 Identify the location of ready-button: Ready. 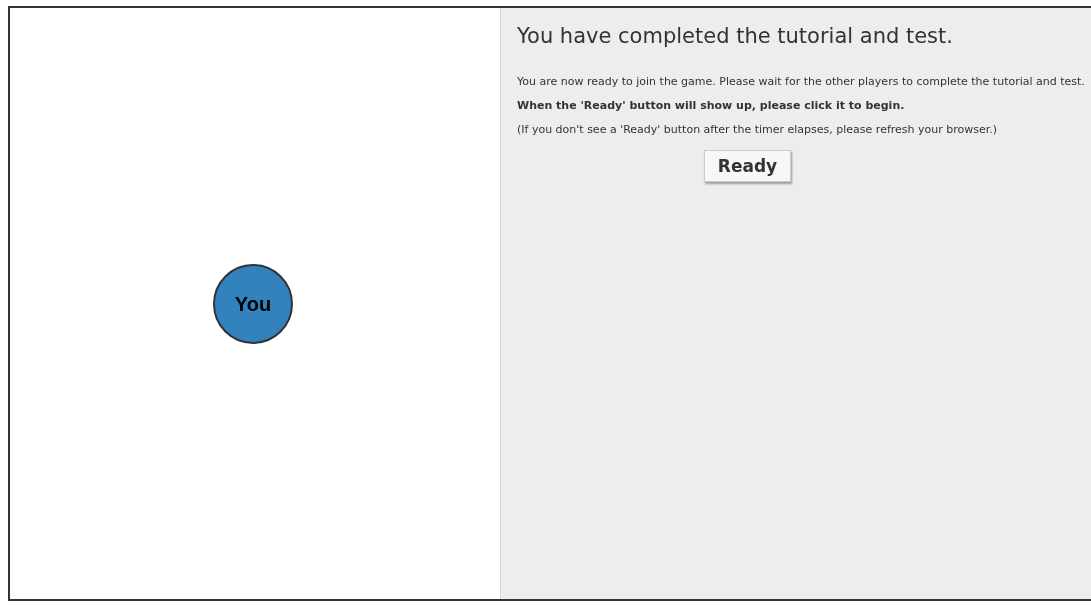
(747, 166).